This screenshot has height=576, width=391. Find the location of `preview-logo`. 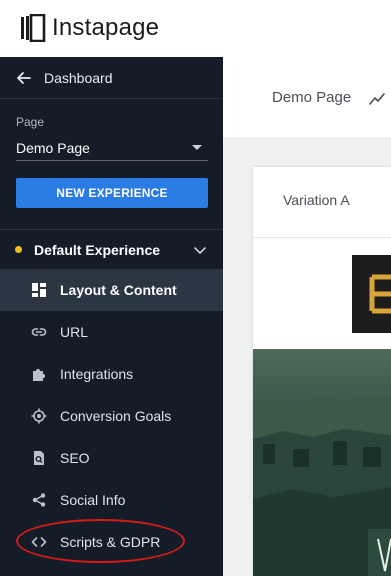

preview-logo is located at coordinates (371, 294).